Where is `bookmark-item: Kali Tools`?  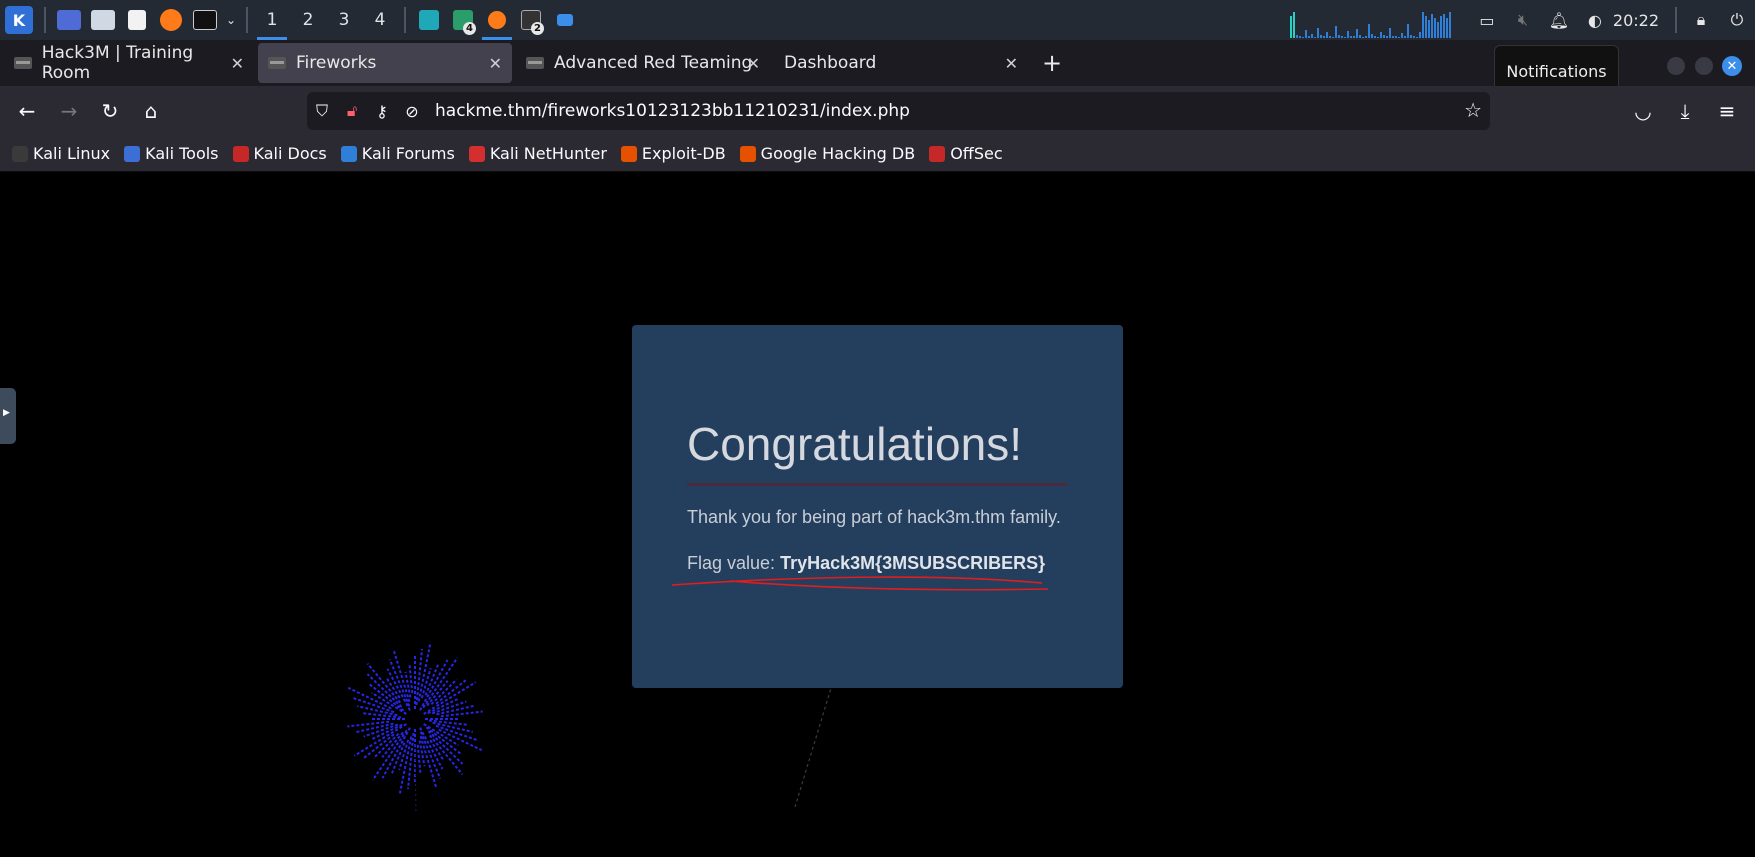
bookmark-item: Kali Tools is located at coordinates (171, 153).